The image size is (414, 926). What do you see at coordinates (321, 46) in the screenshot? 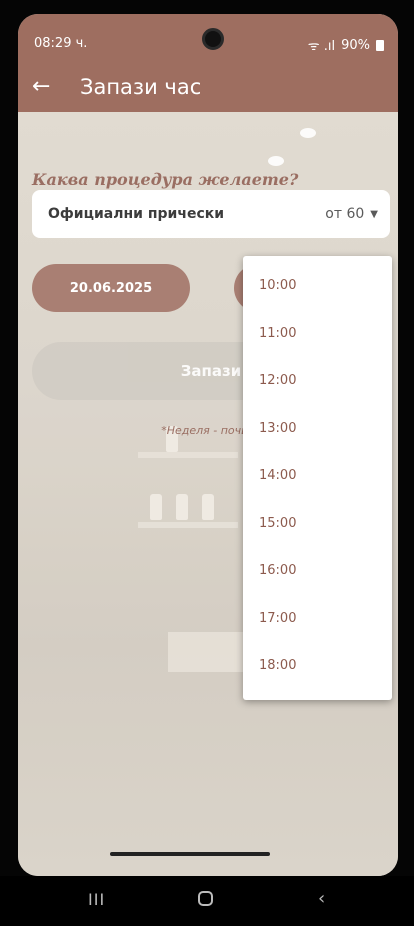
I see `signal-icon: ᯤ .ıl` at bounding box center [321, 46].